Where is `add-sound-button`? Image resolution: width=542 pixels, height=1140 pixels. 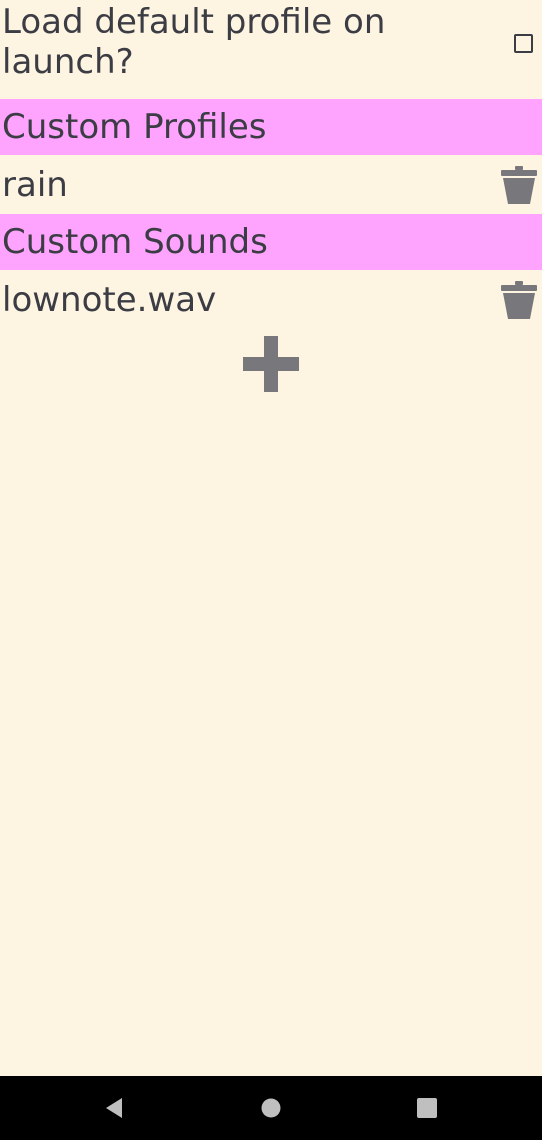 add-sound-button is located at coordinates (271, 364).